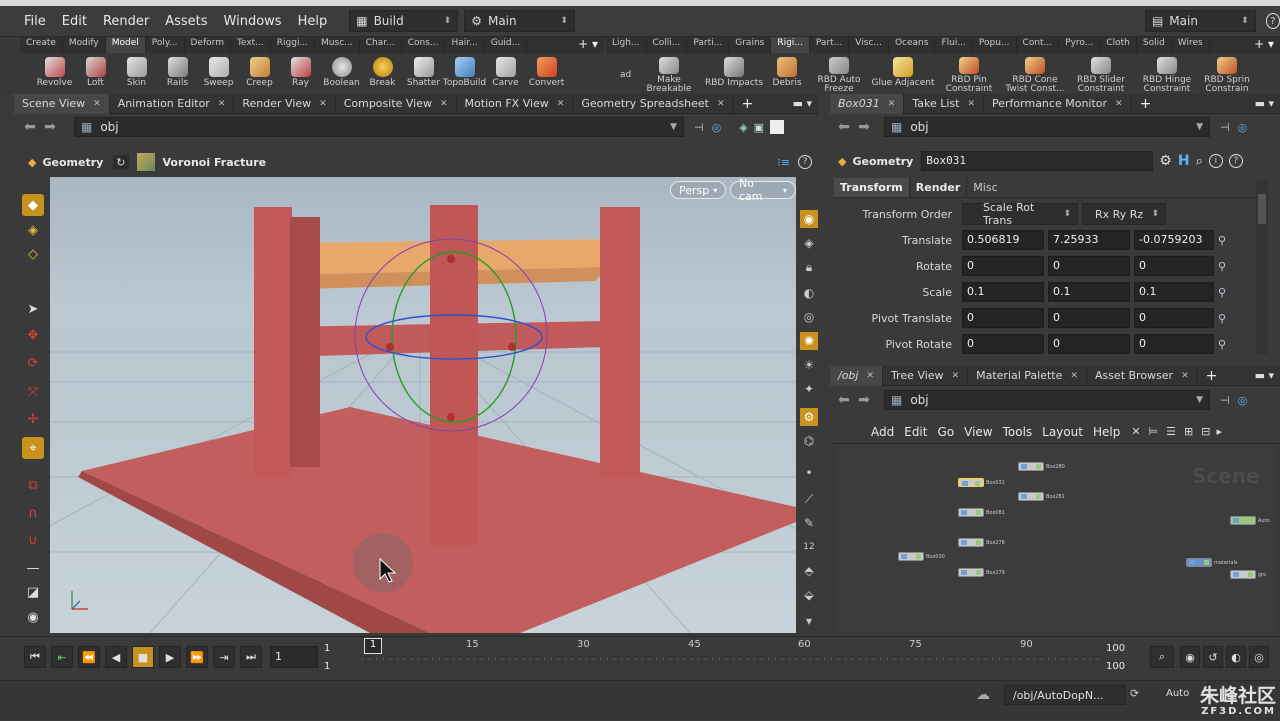 This screenshot has width=1280, height=721. What do you see at coordinates (867, 103) in the screenshot?
I see `tab-box031: Box031 ✕` at bounding box center [867, 103].